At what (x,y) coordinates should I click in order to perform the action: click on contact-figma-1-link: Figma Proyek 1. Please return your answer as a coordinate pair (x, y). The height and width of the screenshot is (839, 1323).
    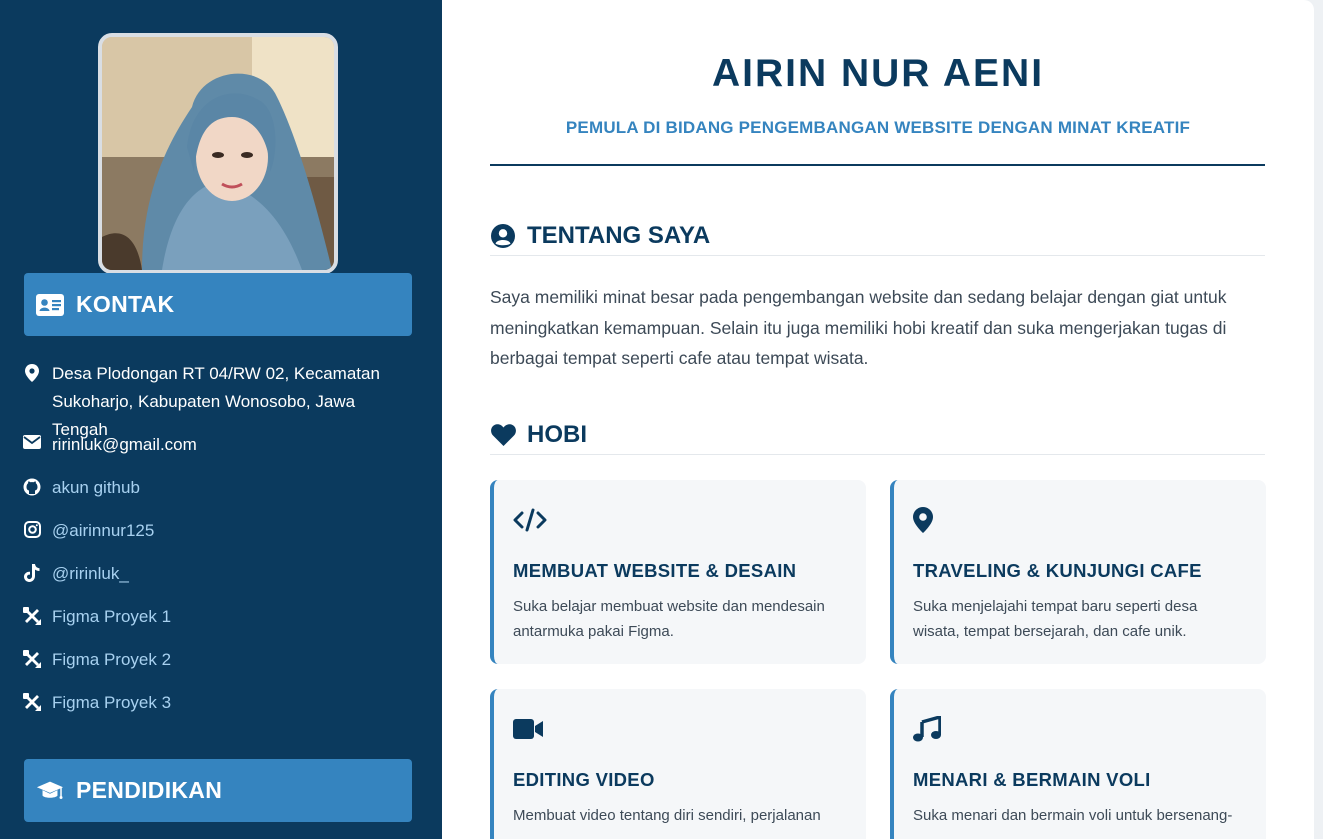
    Looking at the image, I should click on (222, 617).